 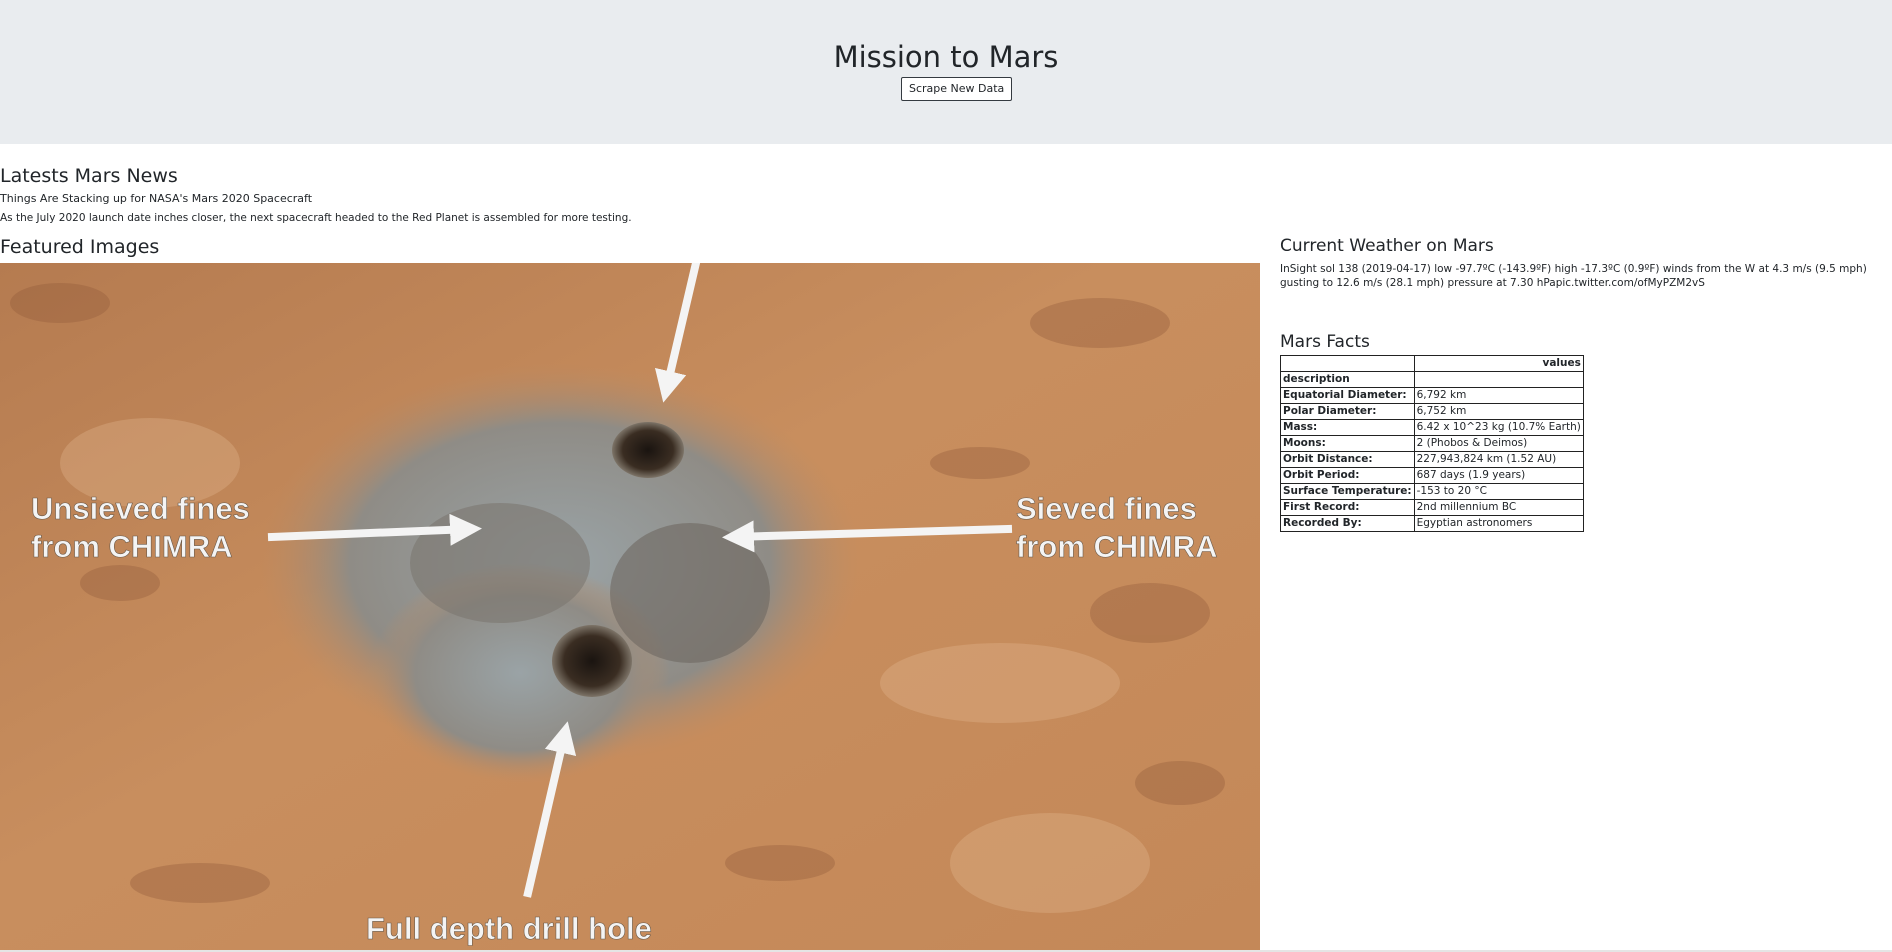 I want to click on table-row: Mass: 6.42 x 10^23 kg (10.7% Earth), so click(x=1432, y=427).